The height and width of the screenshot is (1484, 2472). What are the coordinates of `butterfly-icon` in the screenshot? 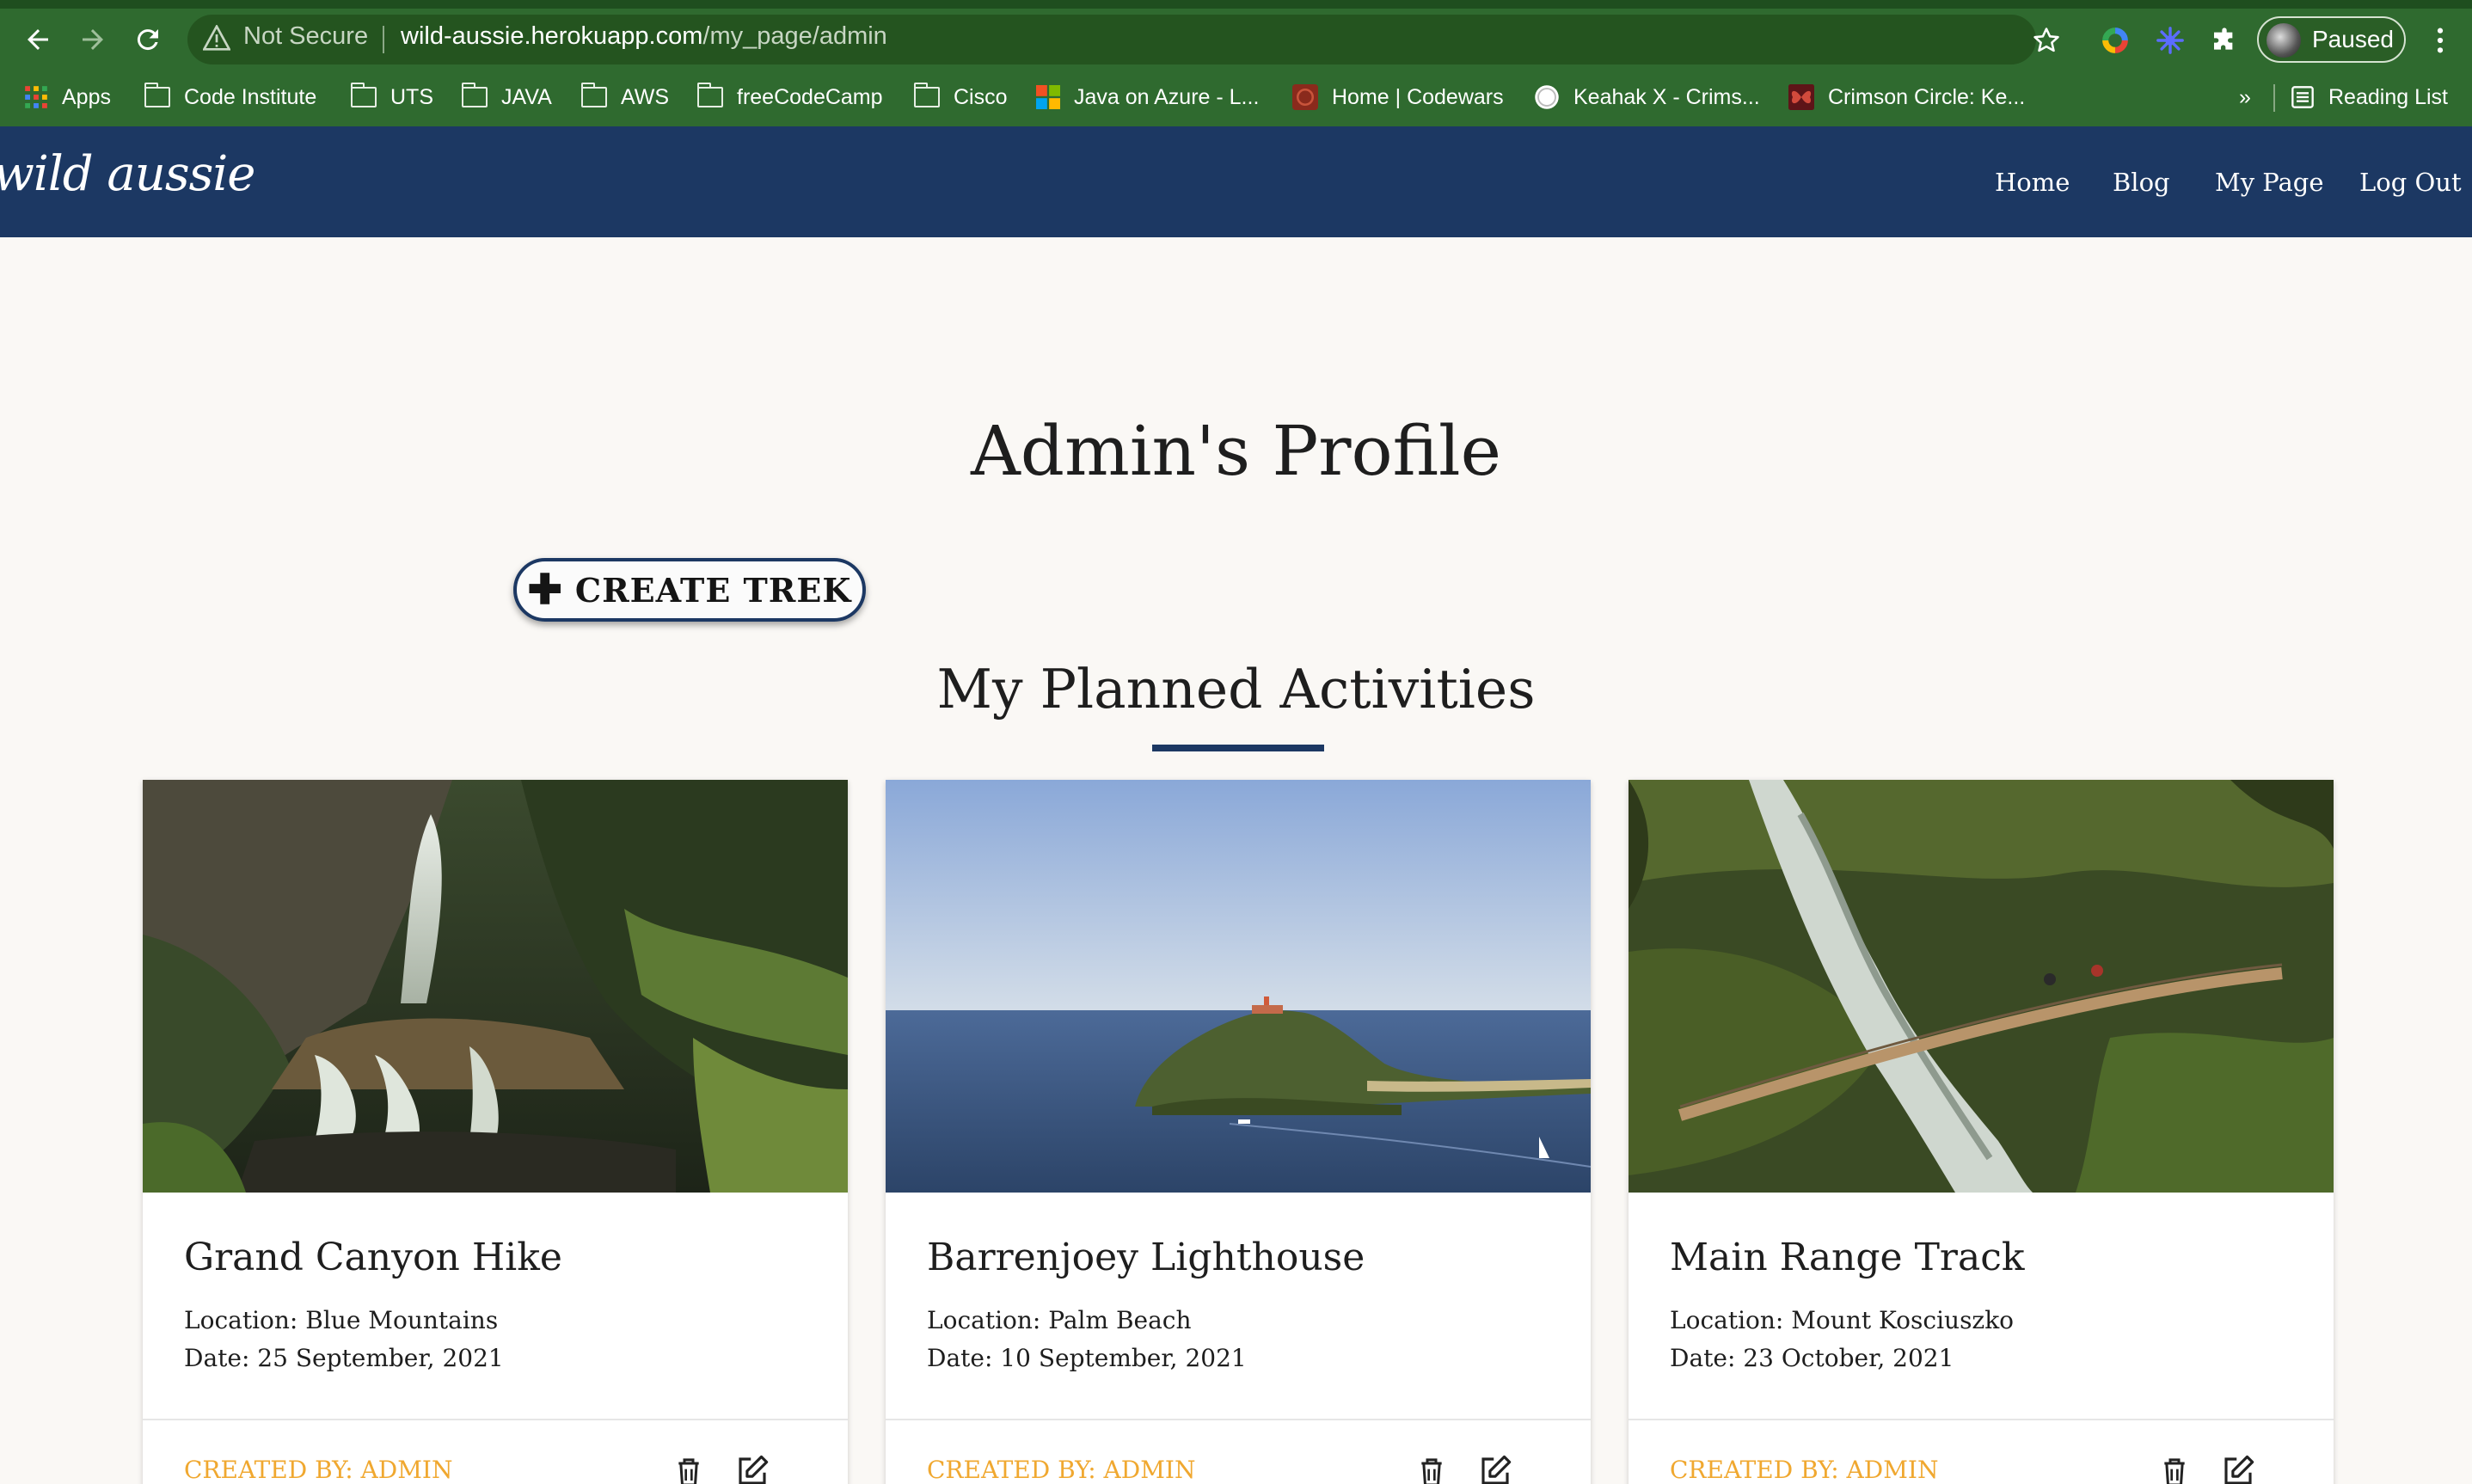 It's located at (1801, 97).